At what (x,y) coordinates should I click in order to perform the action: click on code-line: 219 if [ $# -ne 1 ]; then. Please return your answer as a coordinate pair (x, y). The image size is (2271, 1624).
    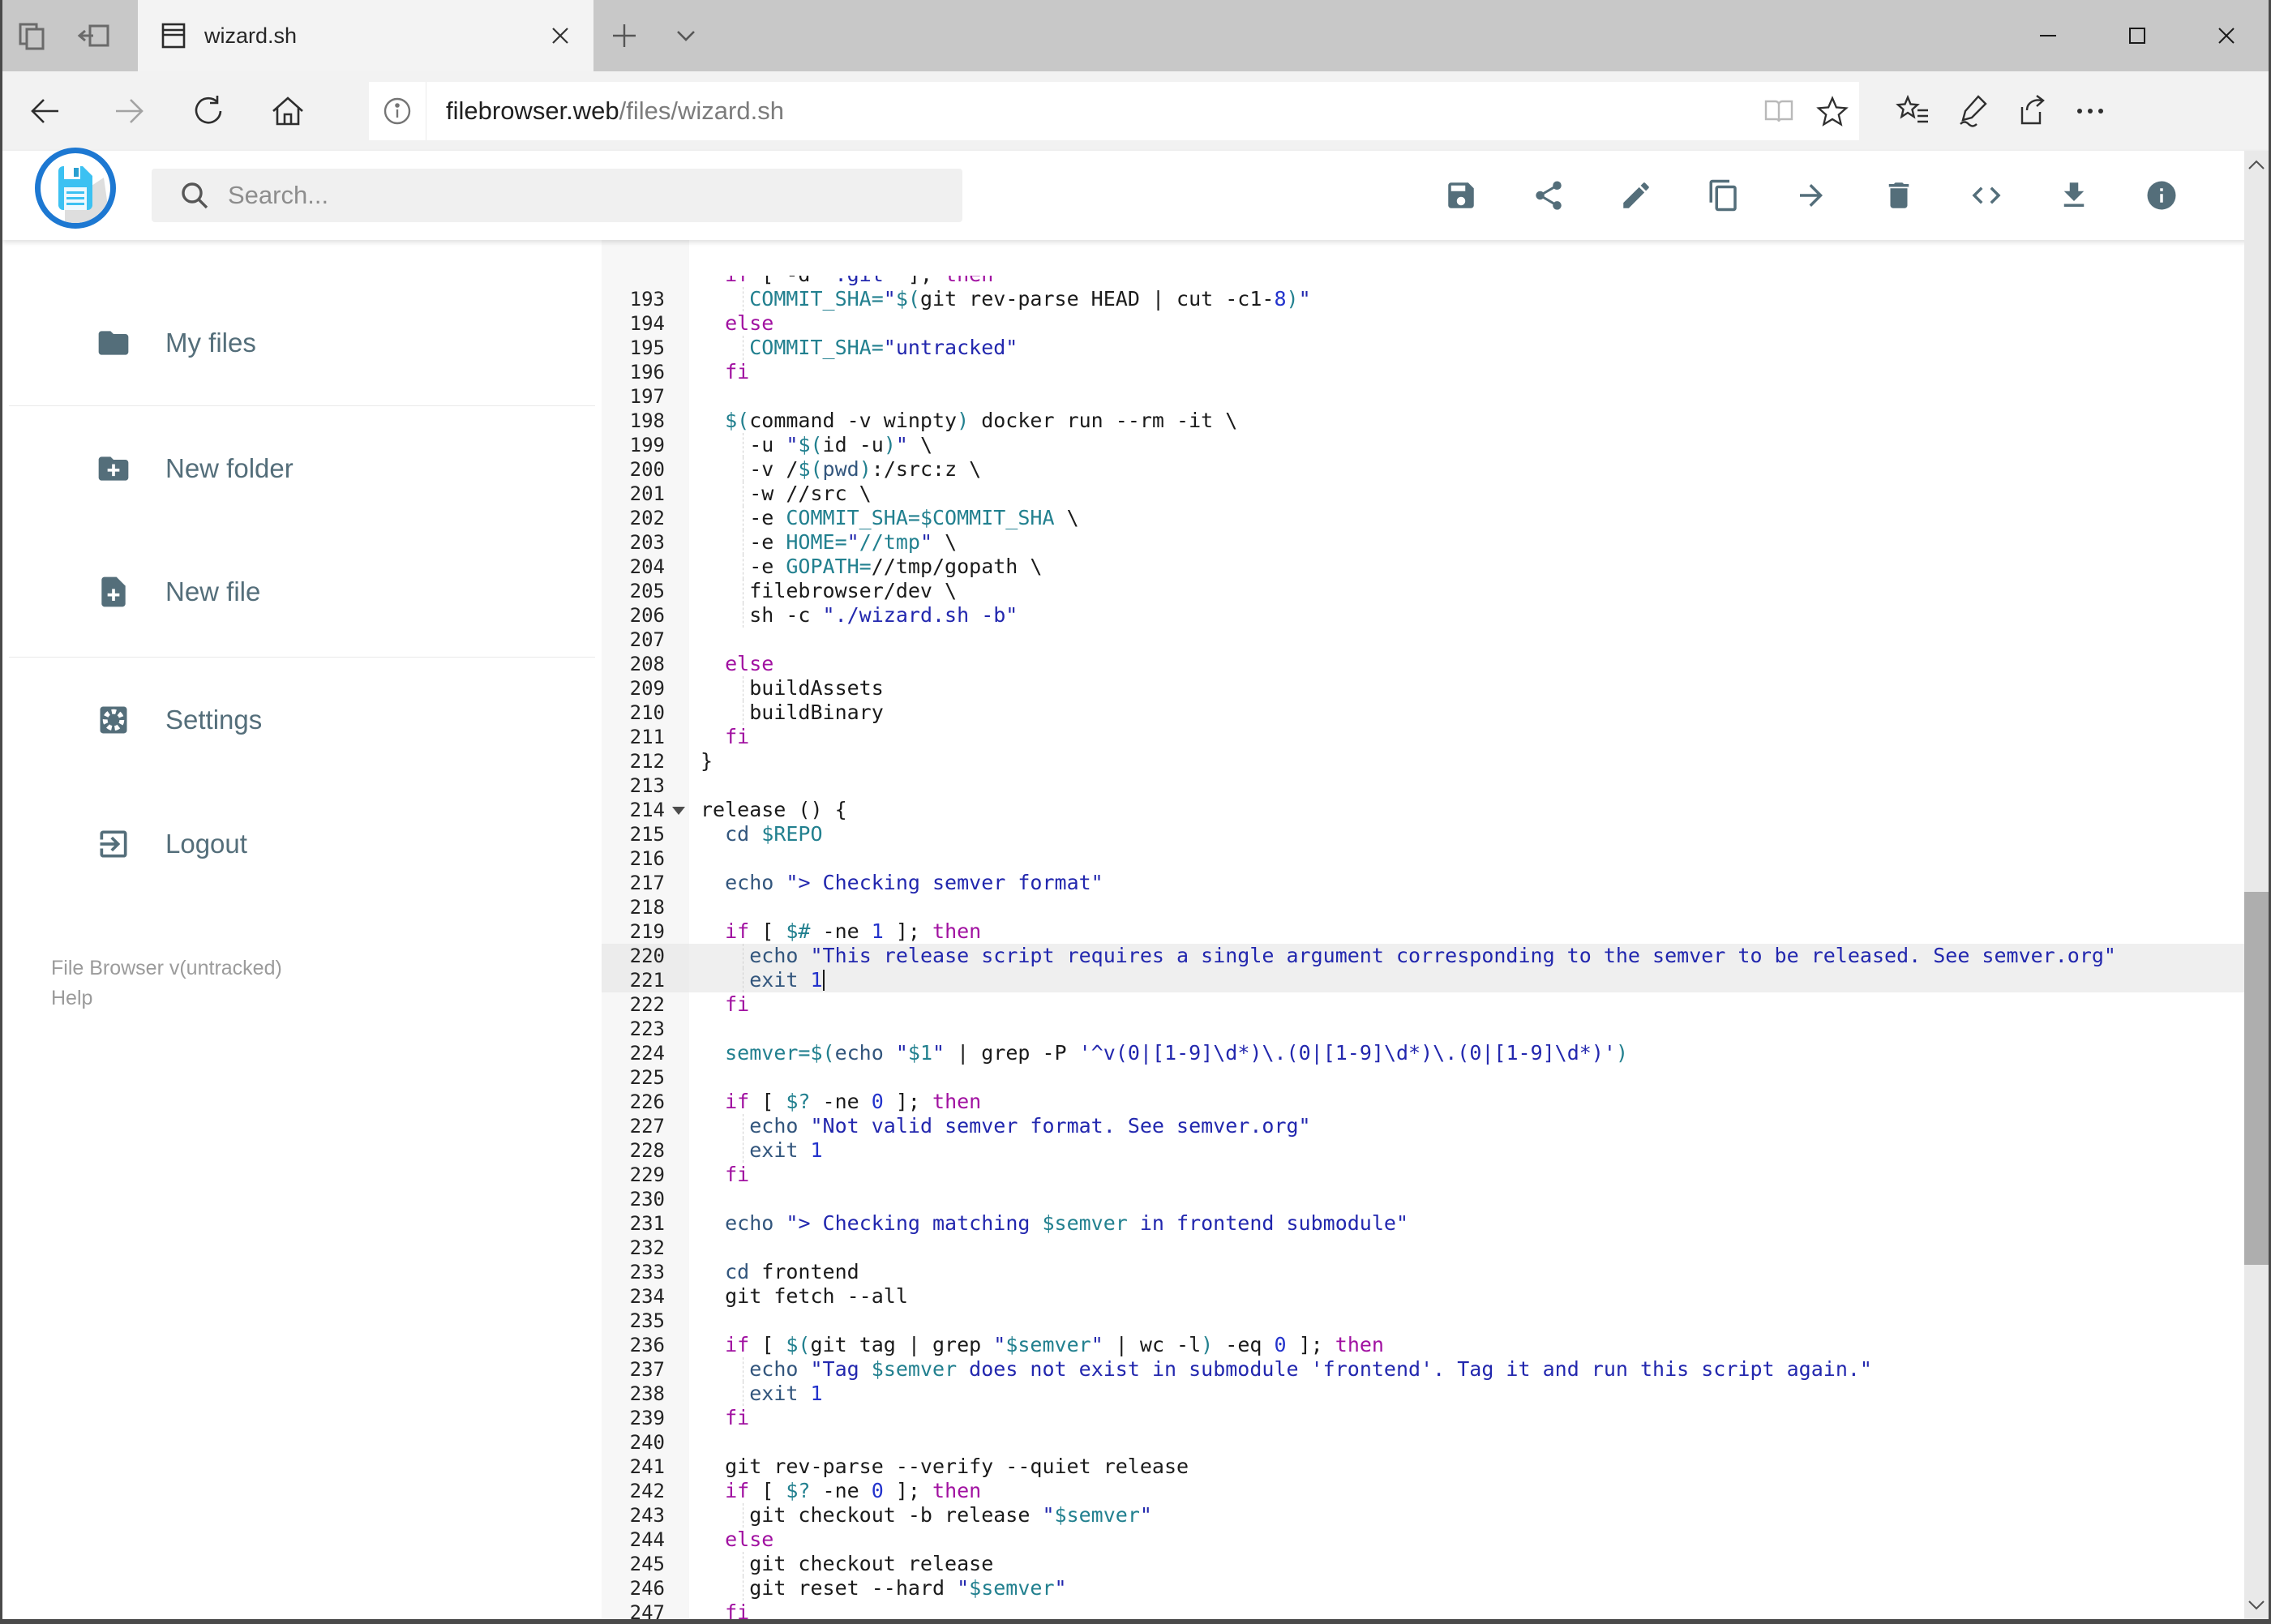
    Looking at the image, I should click on (1423, 932).